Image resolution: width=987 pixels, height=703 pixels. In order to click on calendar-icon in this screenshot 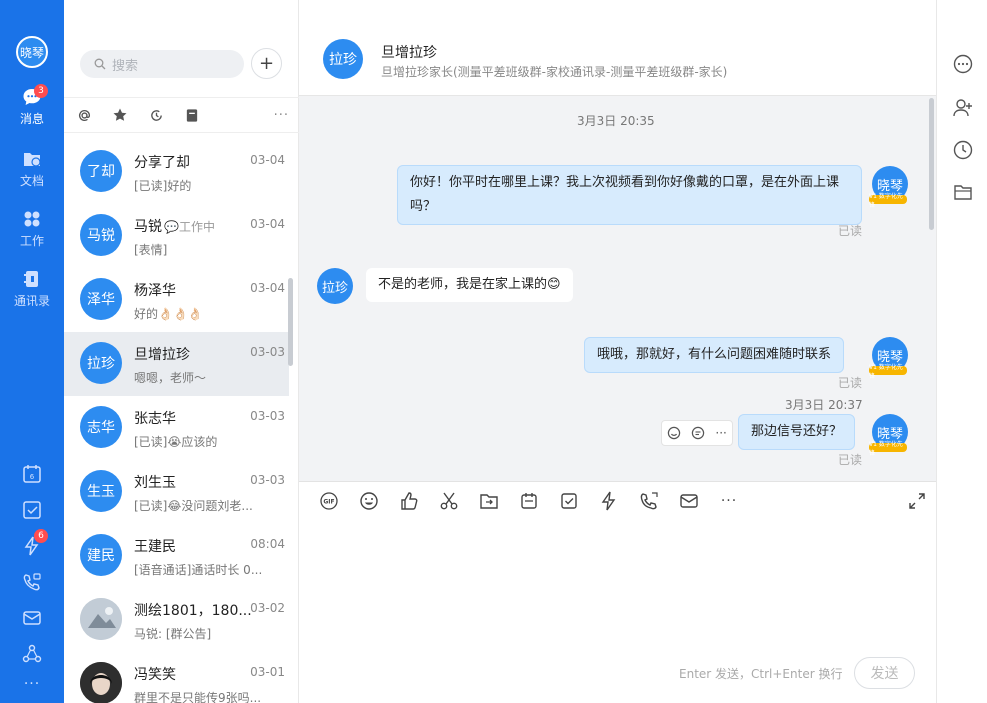, I will do `click(529, 501)`.